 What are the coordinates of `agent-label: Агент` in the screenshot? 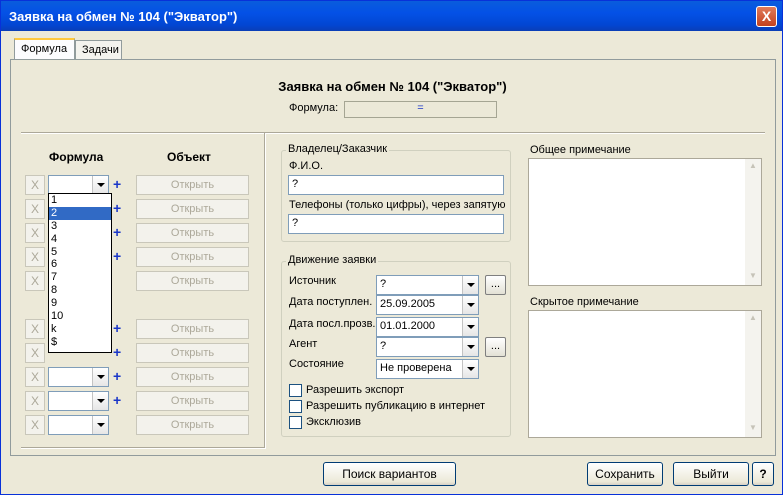 It's located at (303, 344).